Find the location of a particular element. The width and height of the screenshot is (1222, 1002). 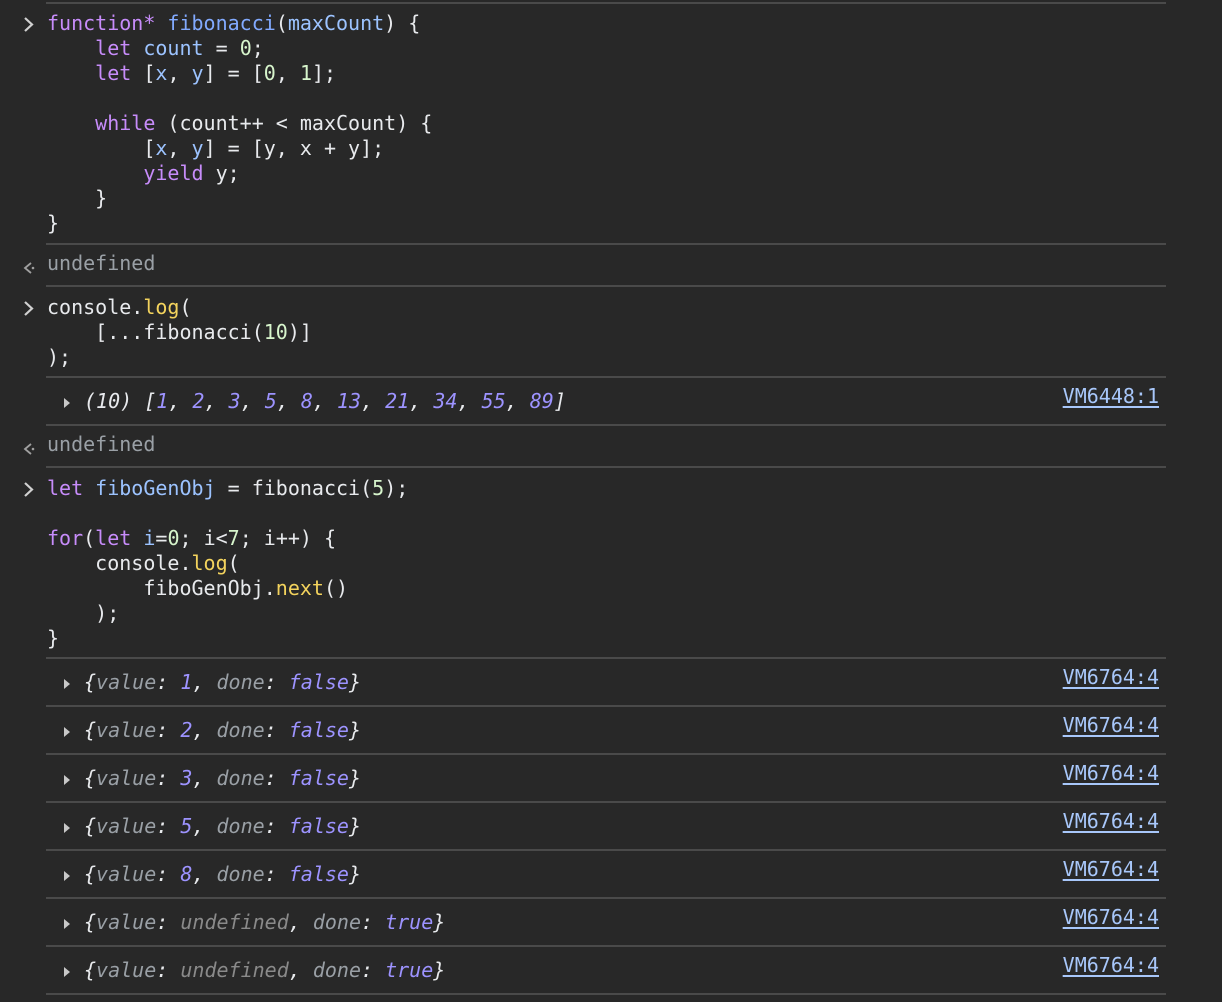

code-line: function* fibonacci(maxCount) { is located at coordinates (234, 23).